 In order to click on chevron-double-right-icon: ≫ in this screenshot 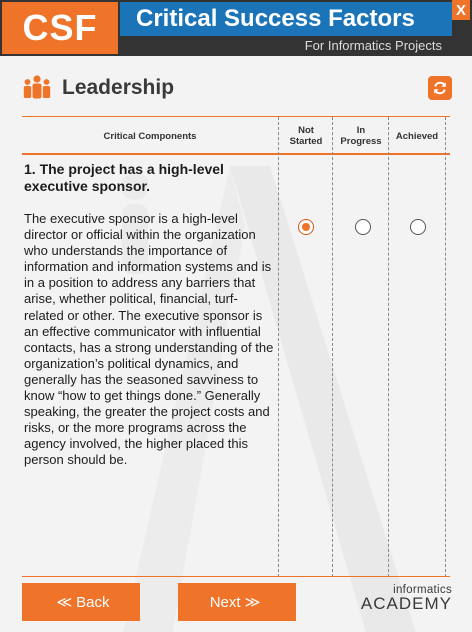, I will do `click(252, 602)`.